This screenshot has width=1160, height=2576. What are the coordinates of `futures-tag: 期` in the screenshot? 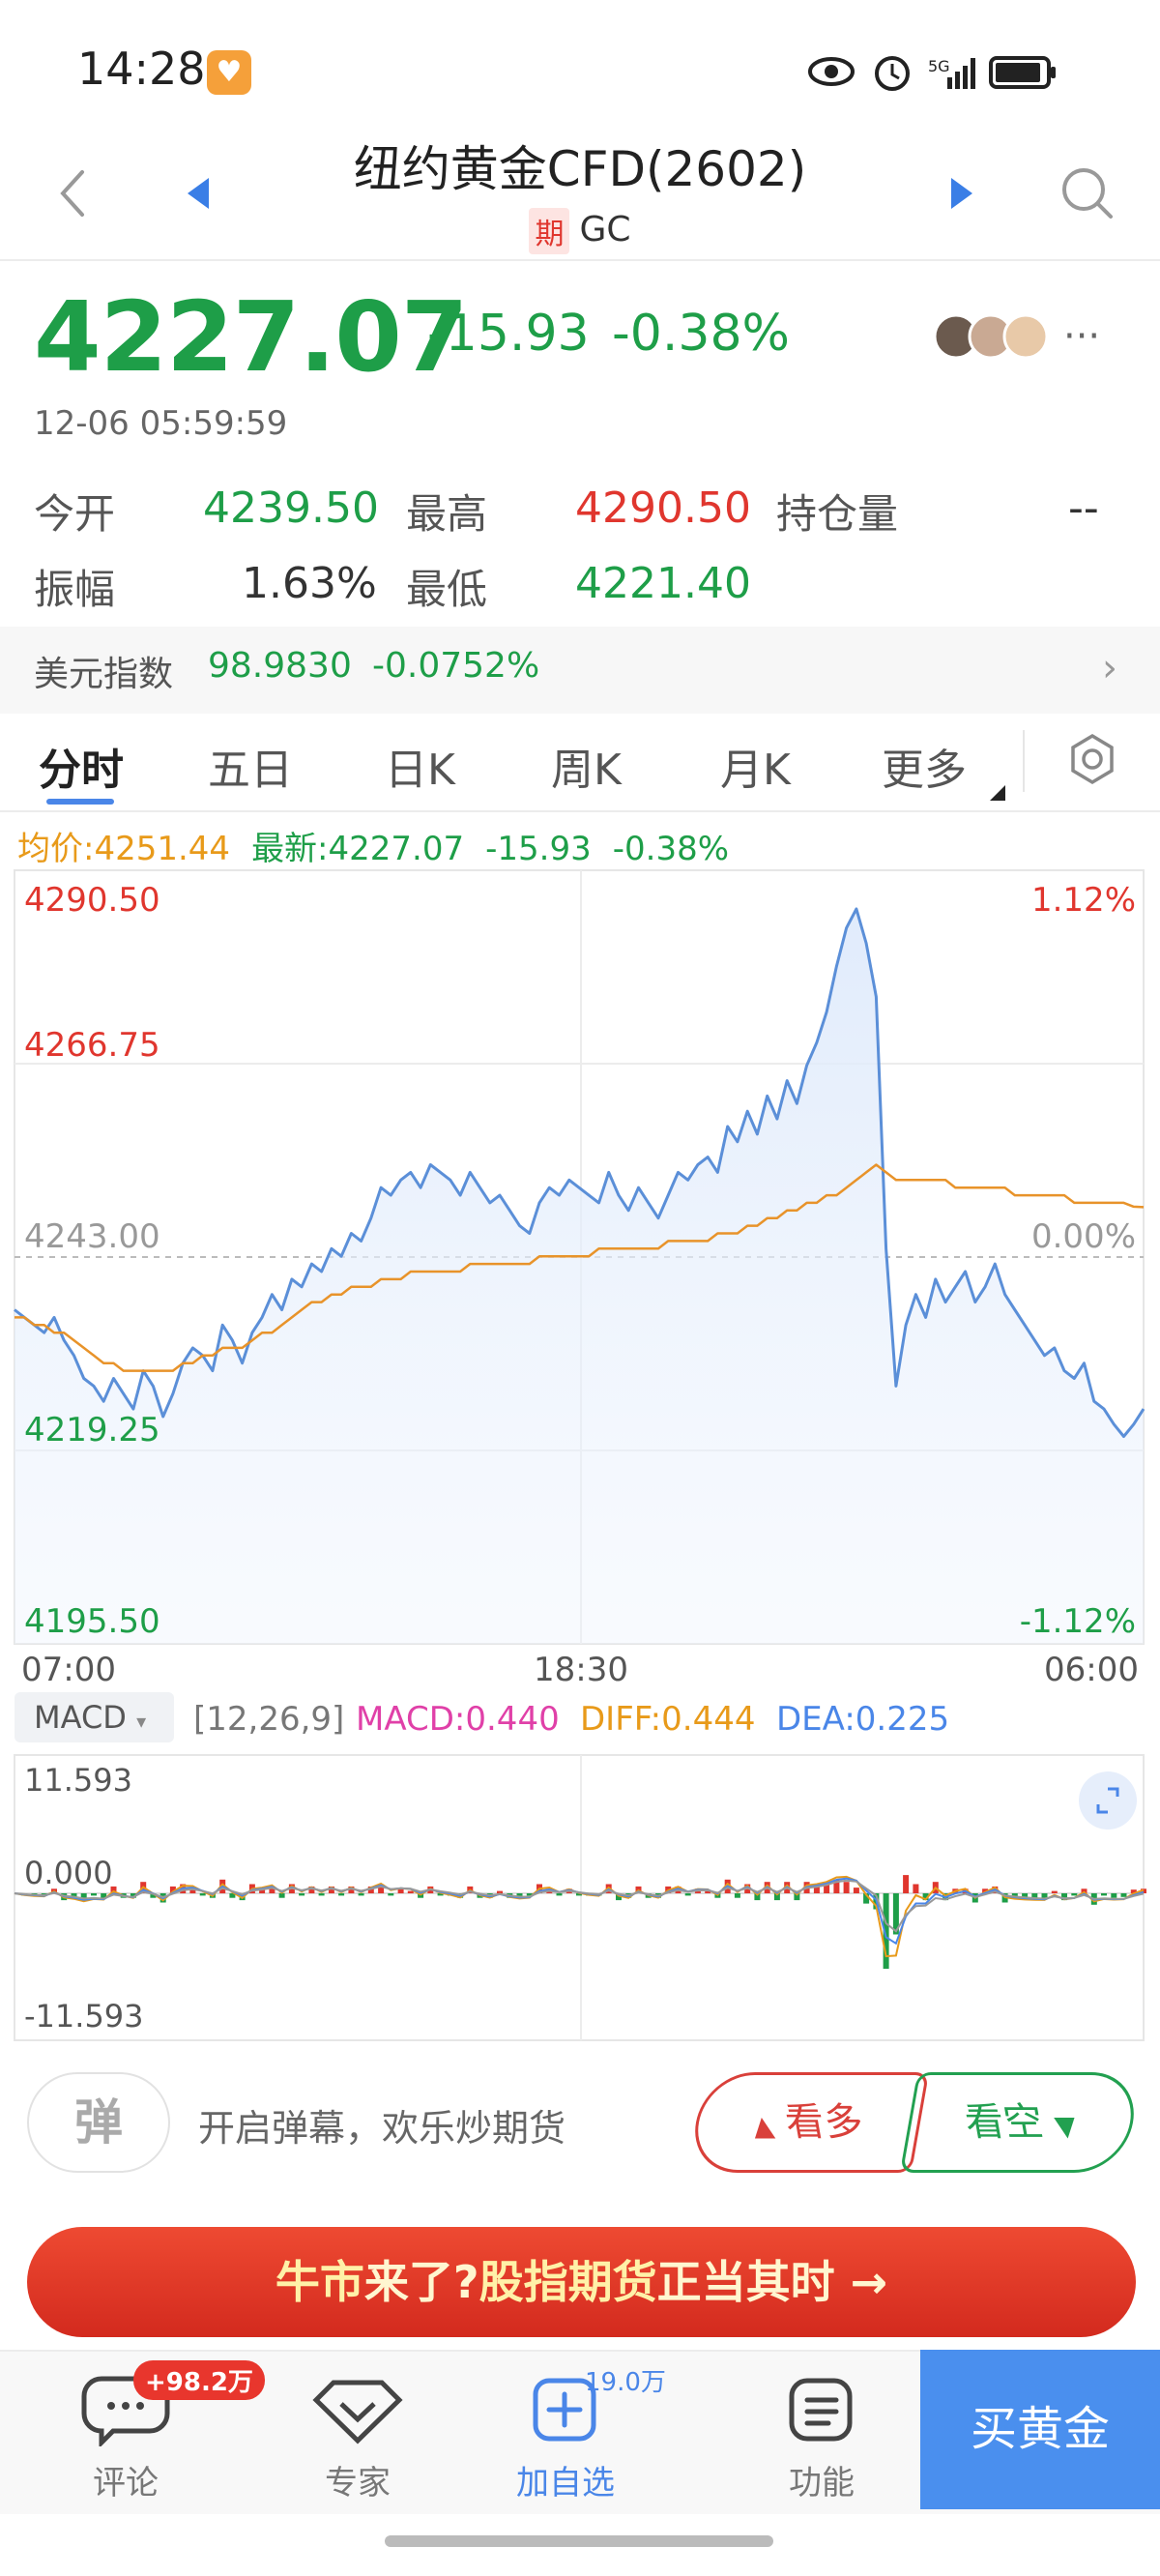 It's located at (549, 231).